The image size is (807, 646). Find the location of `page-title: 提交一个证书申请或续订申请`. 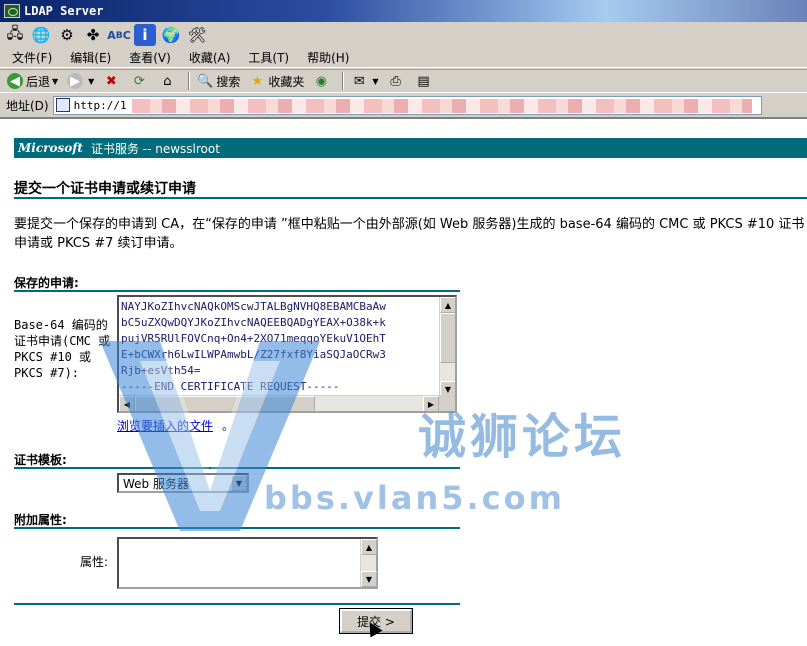

page-title: 提交一个证书申请或续订申请 is located at coordinates (105, 189).